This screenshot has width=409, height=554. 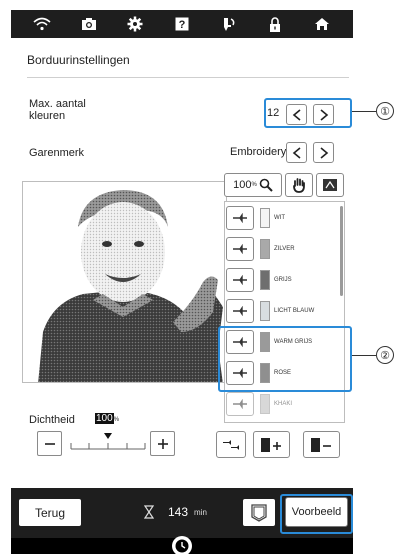 I want to click on max-colors-label: Max. aantal kleuren, so click(x=57, y=110).